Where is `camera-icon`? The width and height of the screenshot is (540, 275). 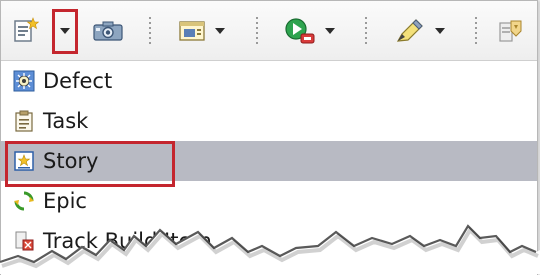
camera-icon is located at coordinates (108, 31).